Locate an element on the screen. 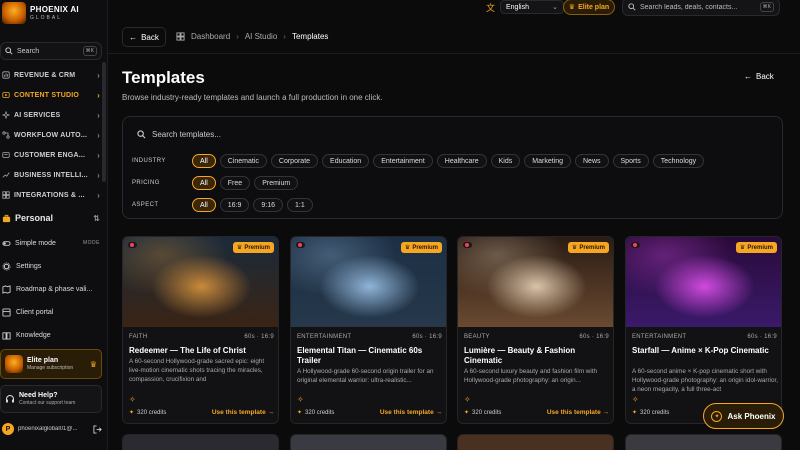  template-category: BEAUTY is located at coordinates (477, 337).